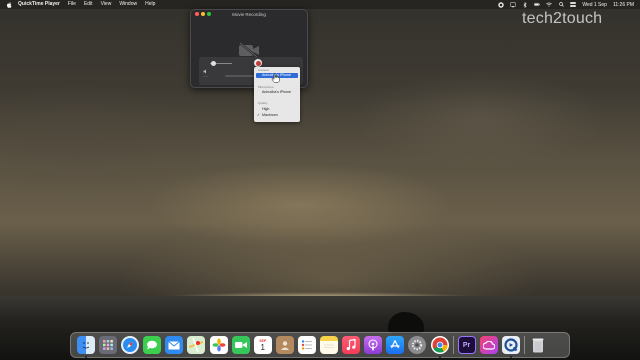  I want to click on safari-compass-icon, so click(130, 345).